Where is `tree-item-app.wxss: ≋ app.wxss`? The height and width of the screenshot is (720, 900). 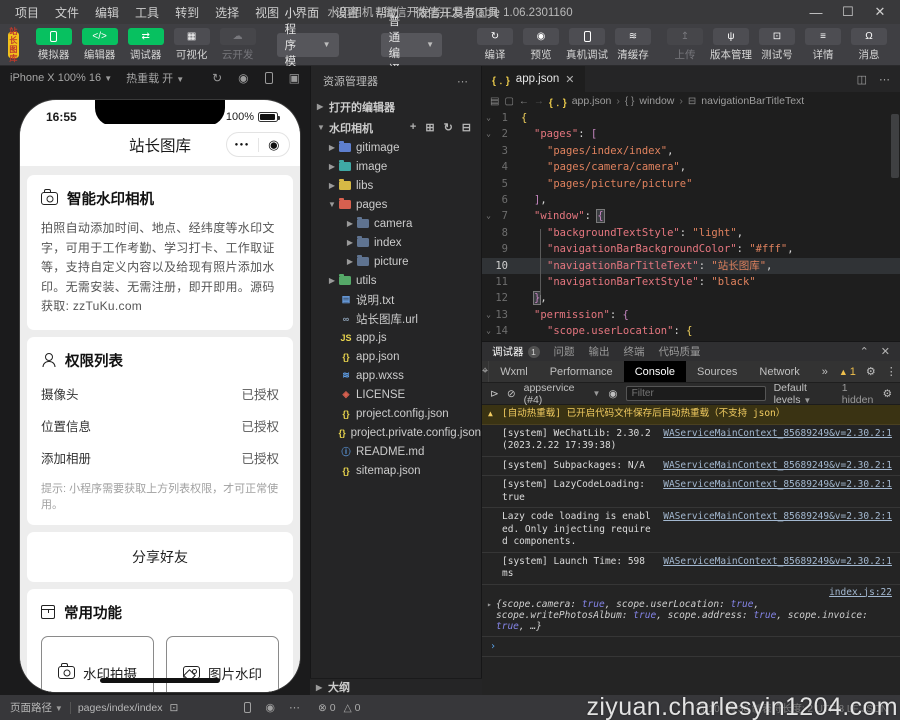 tree-item-app.wxss: ≋ app.wxss is located at coordinates (396, 375).